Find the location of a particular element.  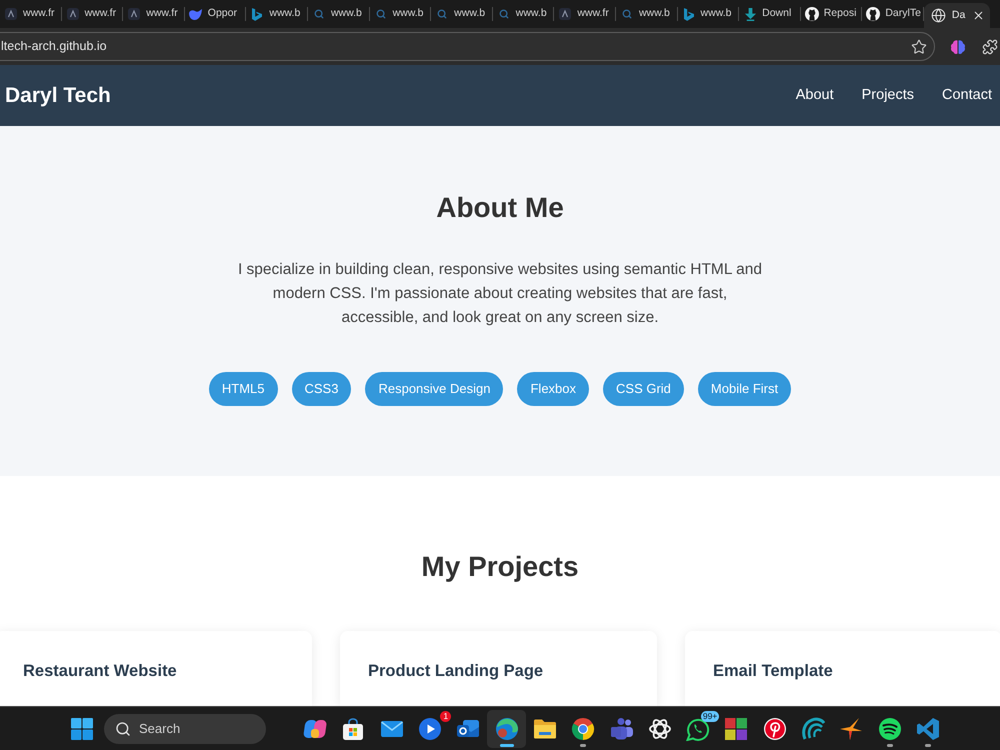

p-logo-icon is located at coordinates (774, 728).